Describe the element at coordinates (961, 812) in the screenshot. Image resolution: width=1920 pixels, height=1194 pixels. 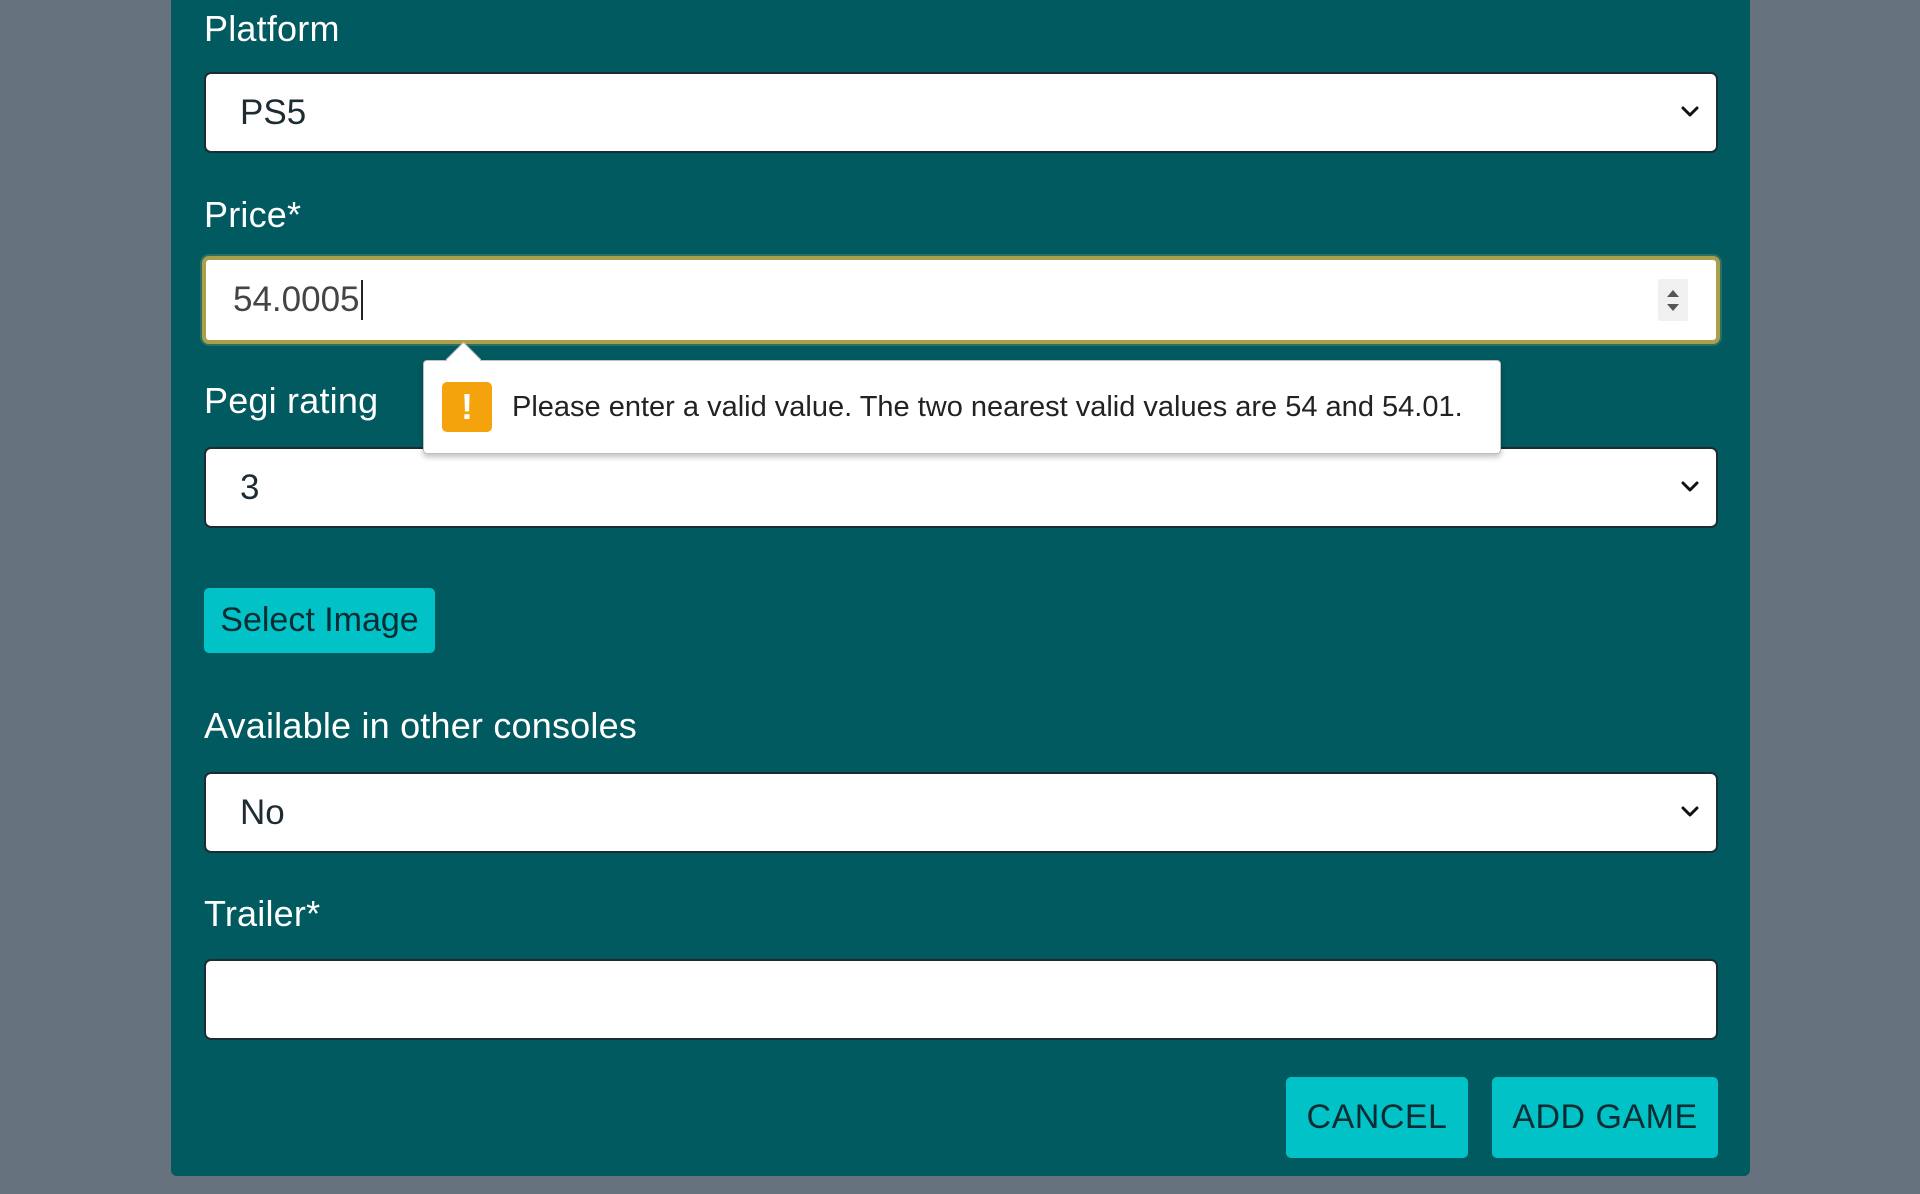
I see `other-consoles-select: No` at that location.